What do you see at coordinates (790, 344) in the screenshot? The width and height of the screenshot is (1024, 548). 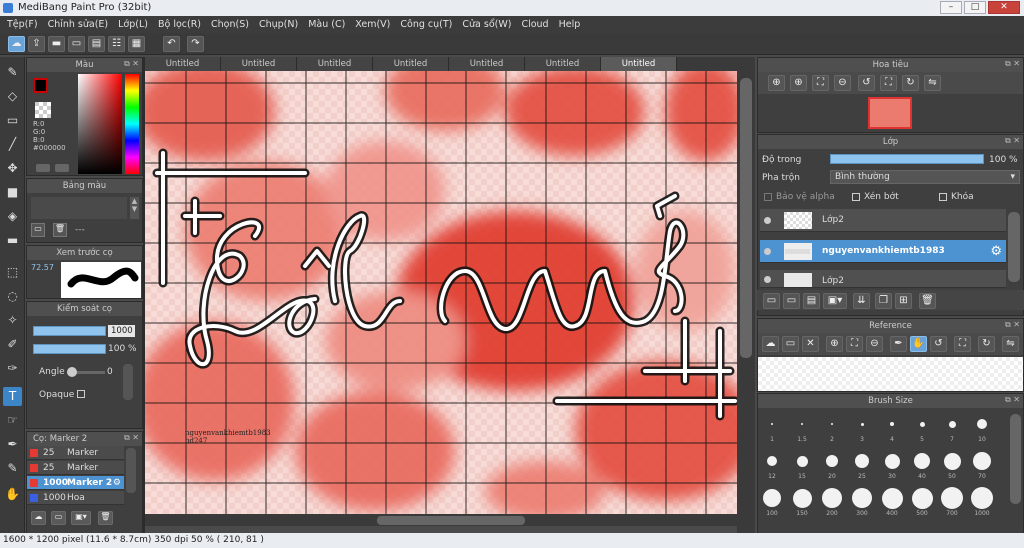 I see `open-folder-icon: ▭` at bounding box center [790, 344].